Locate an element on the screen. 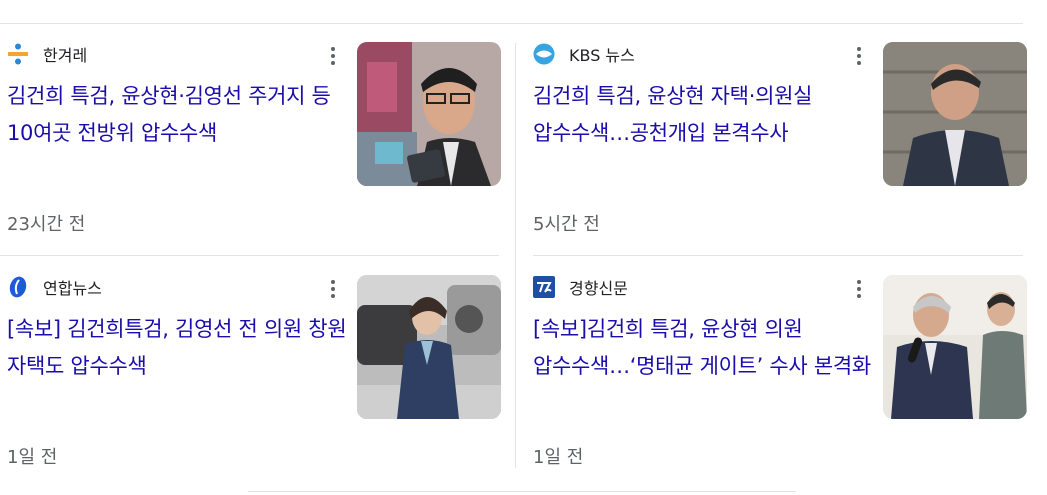 Image resolution: width=1047 pixels, height=495 pixels. article-title: 김건희 특검, 윤상현 자택·의원실 압수수색…공천개입 본격수사 is located at coordinates (703, 115).